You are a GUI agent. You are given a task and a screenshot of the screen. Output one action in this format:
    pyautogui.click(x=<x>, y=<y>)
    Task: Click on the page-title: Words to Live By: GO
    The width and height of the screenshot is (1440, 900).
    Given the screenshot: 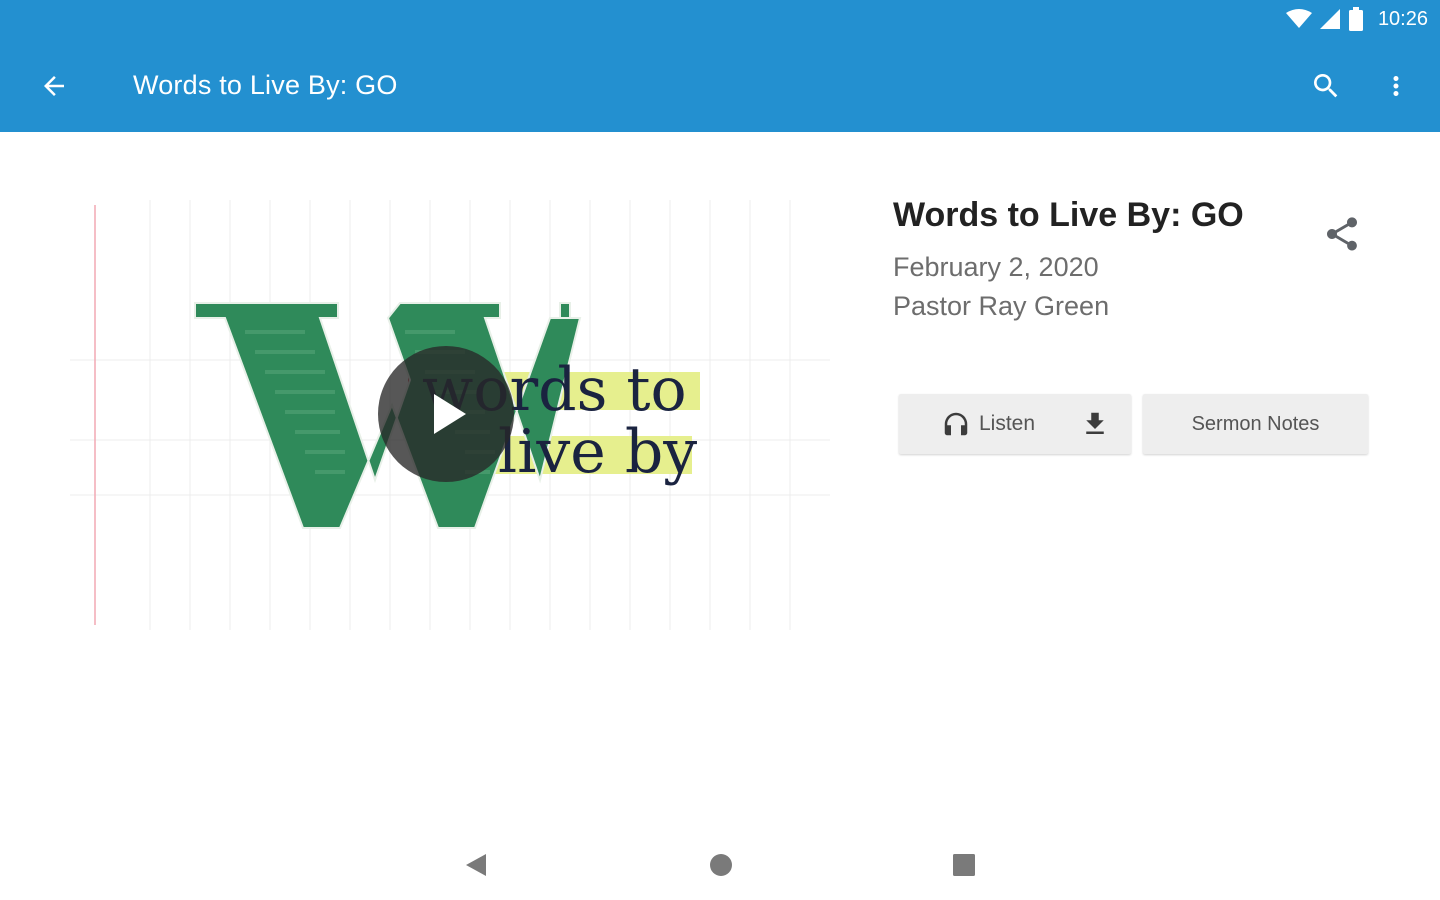 What is the action you would take?
    pyautogui.click(x=265, y=85)
    